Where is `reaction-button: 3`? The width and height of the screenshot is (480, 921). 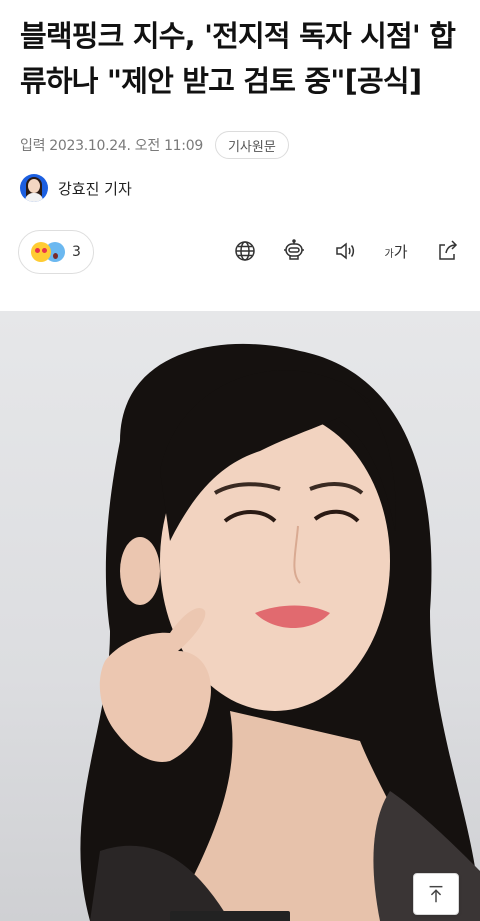 reaction-button: 3 is located at coordinates (56, 252).